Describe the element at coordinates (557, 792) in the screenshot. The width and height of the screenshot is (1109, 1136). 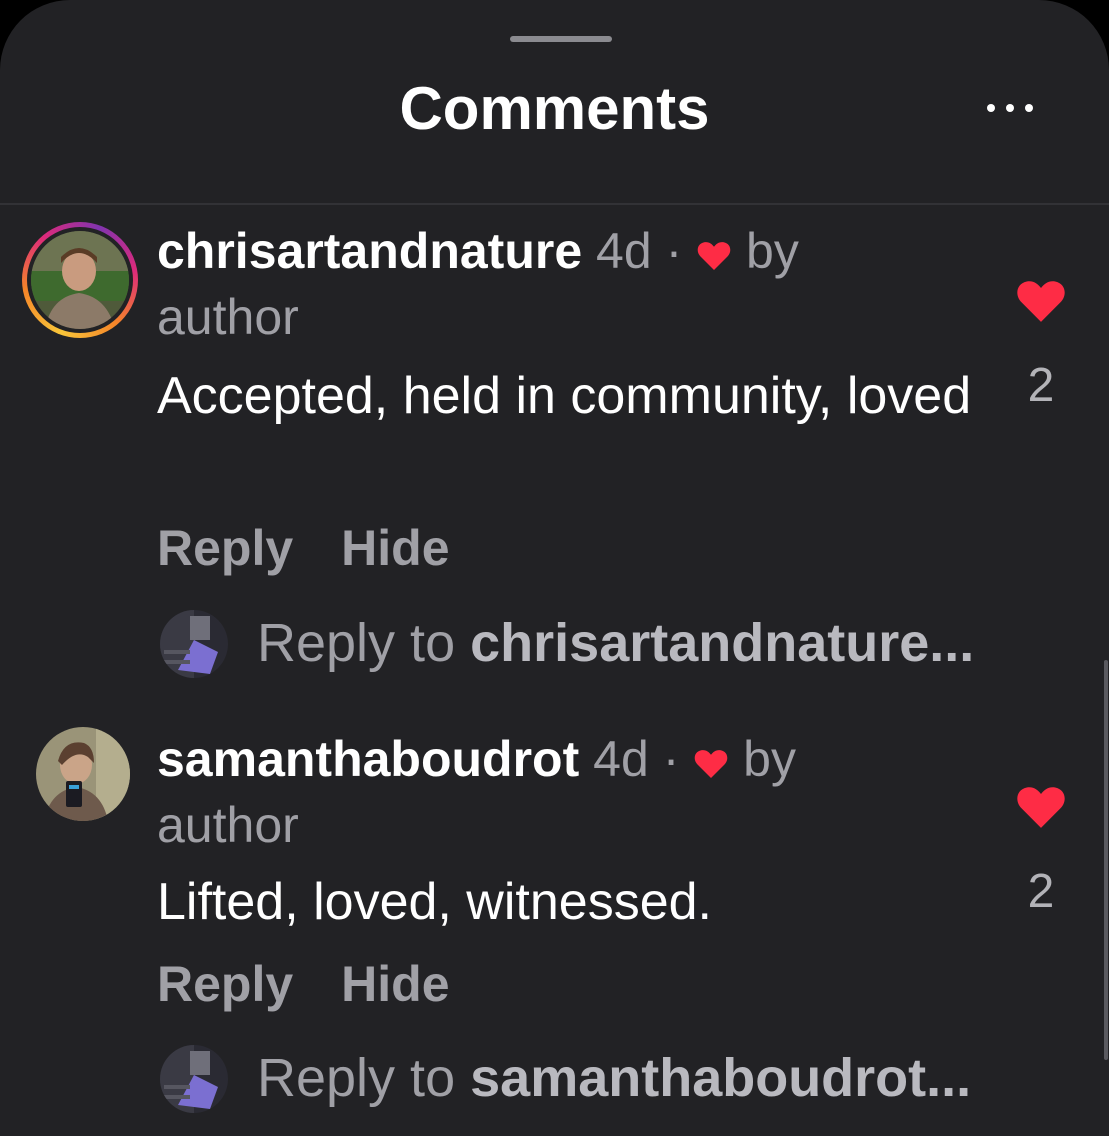
I see `comment-header: samanthaboudrot 4d · by author` at that location.